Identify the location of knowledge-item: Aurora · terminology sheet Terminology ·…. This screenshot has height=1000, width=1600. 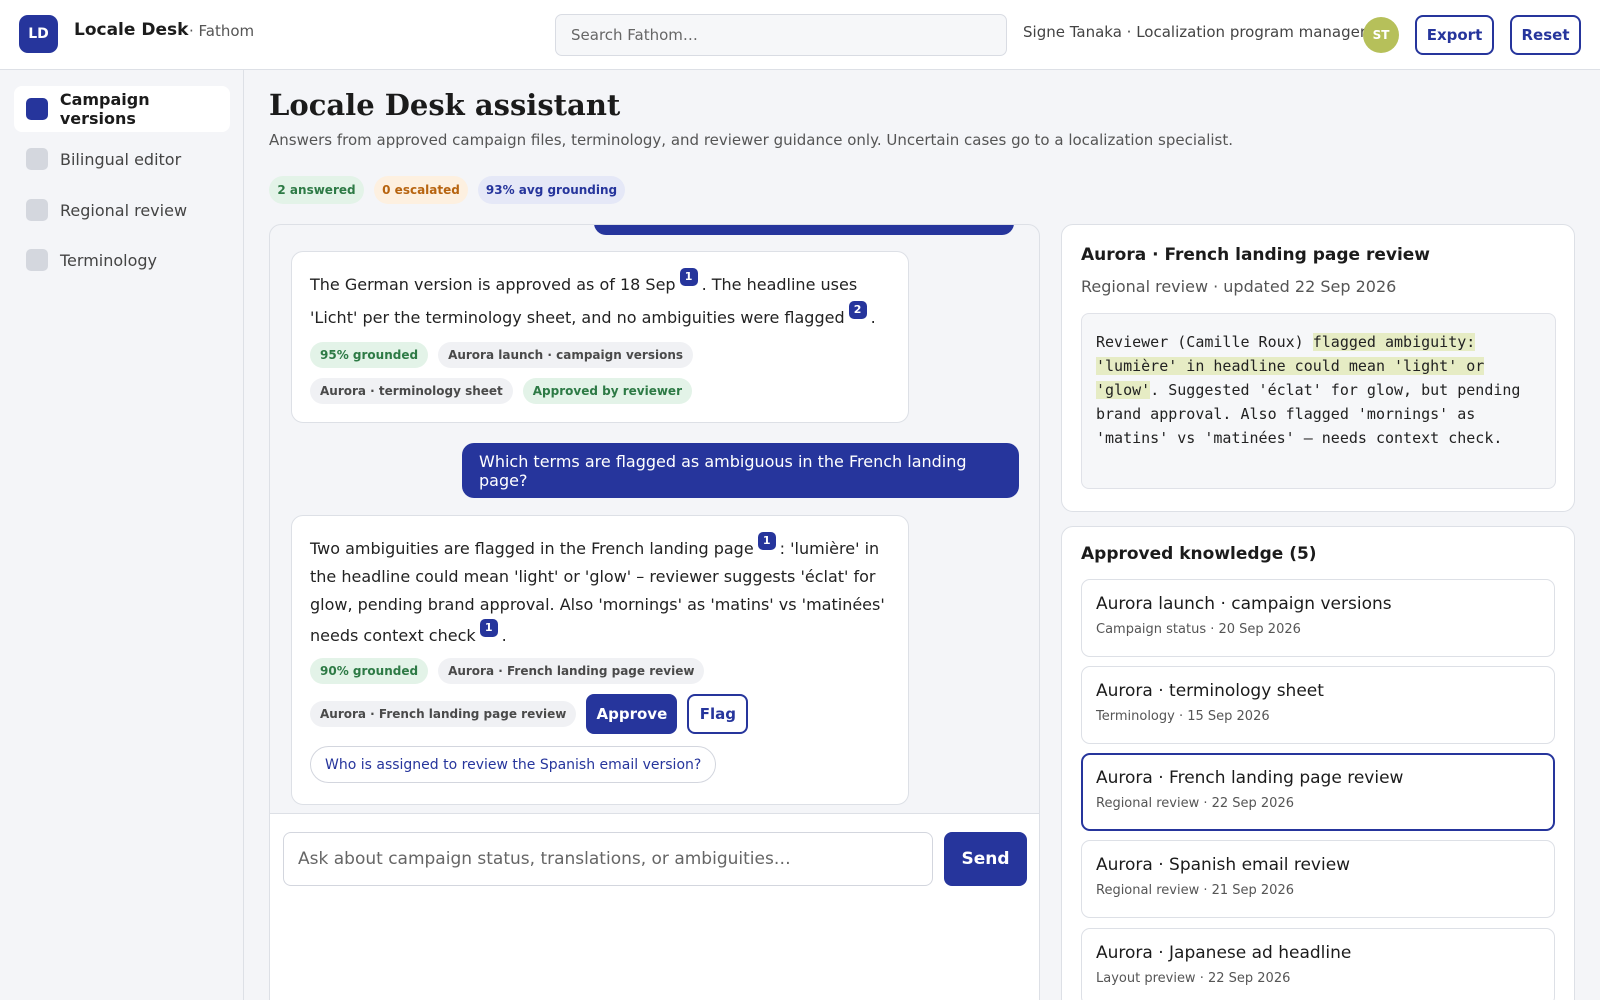
(1318, 705).